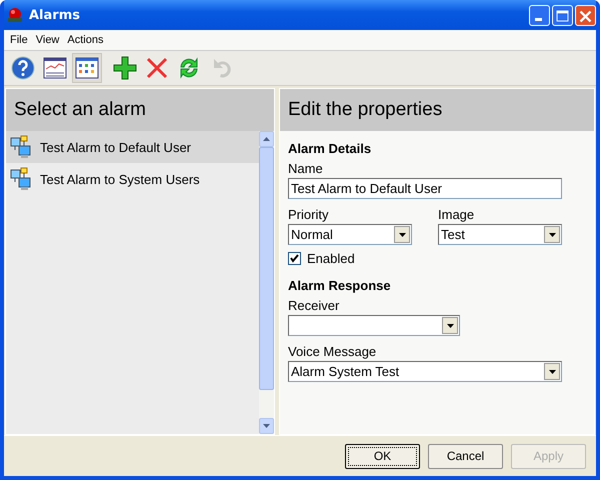 The height and width of the screenshot is (480, 600). Describe the element at coordinates (382, 456) in the screenshot. I see `dialog-button: OK` at that location.